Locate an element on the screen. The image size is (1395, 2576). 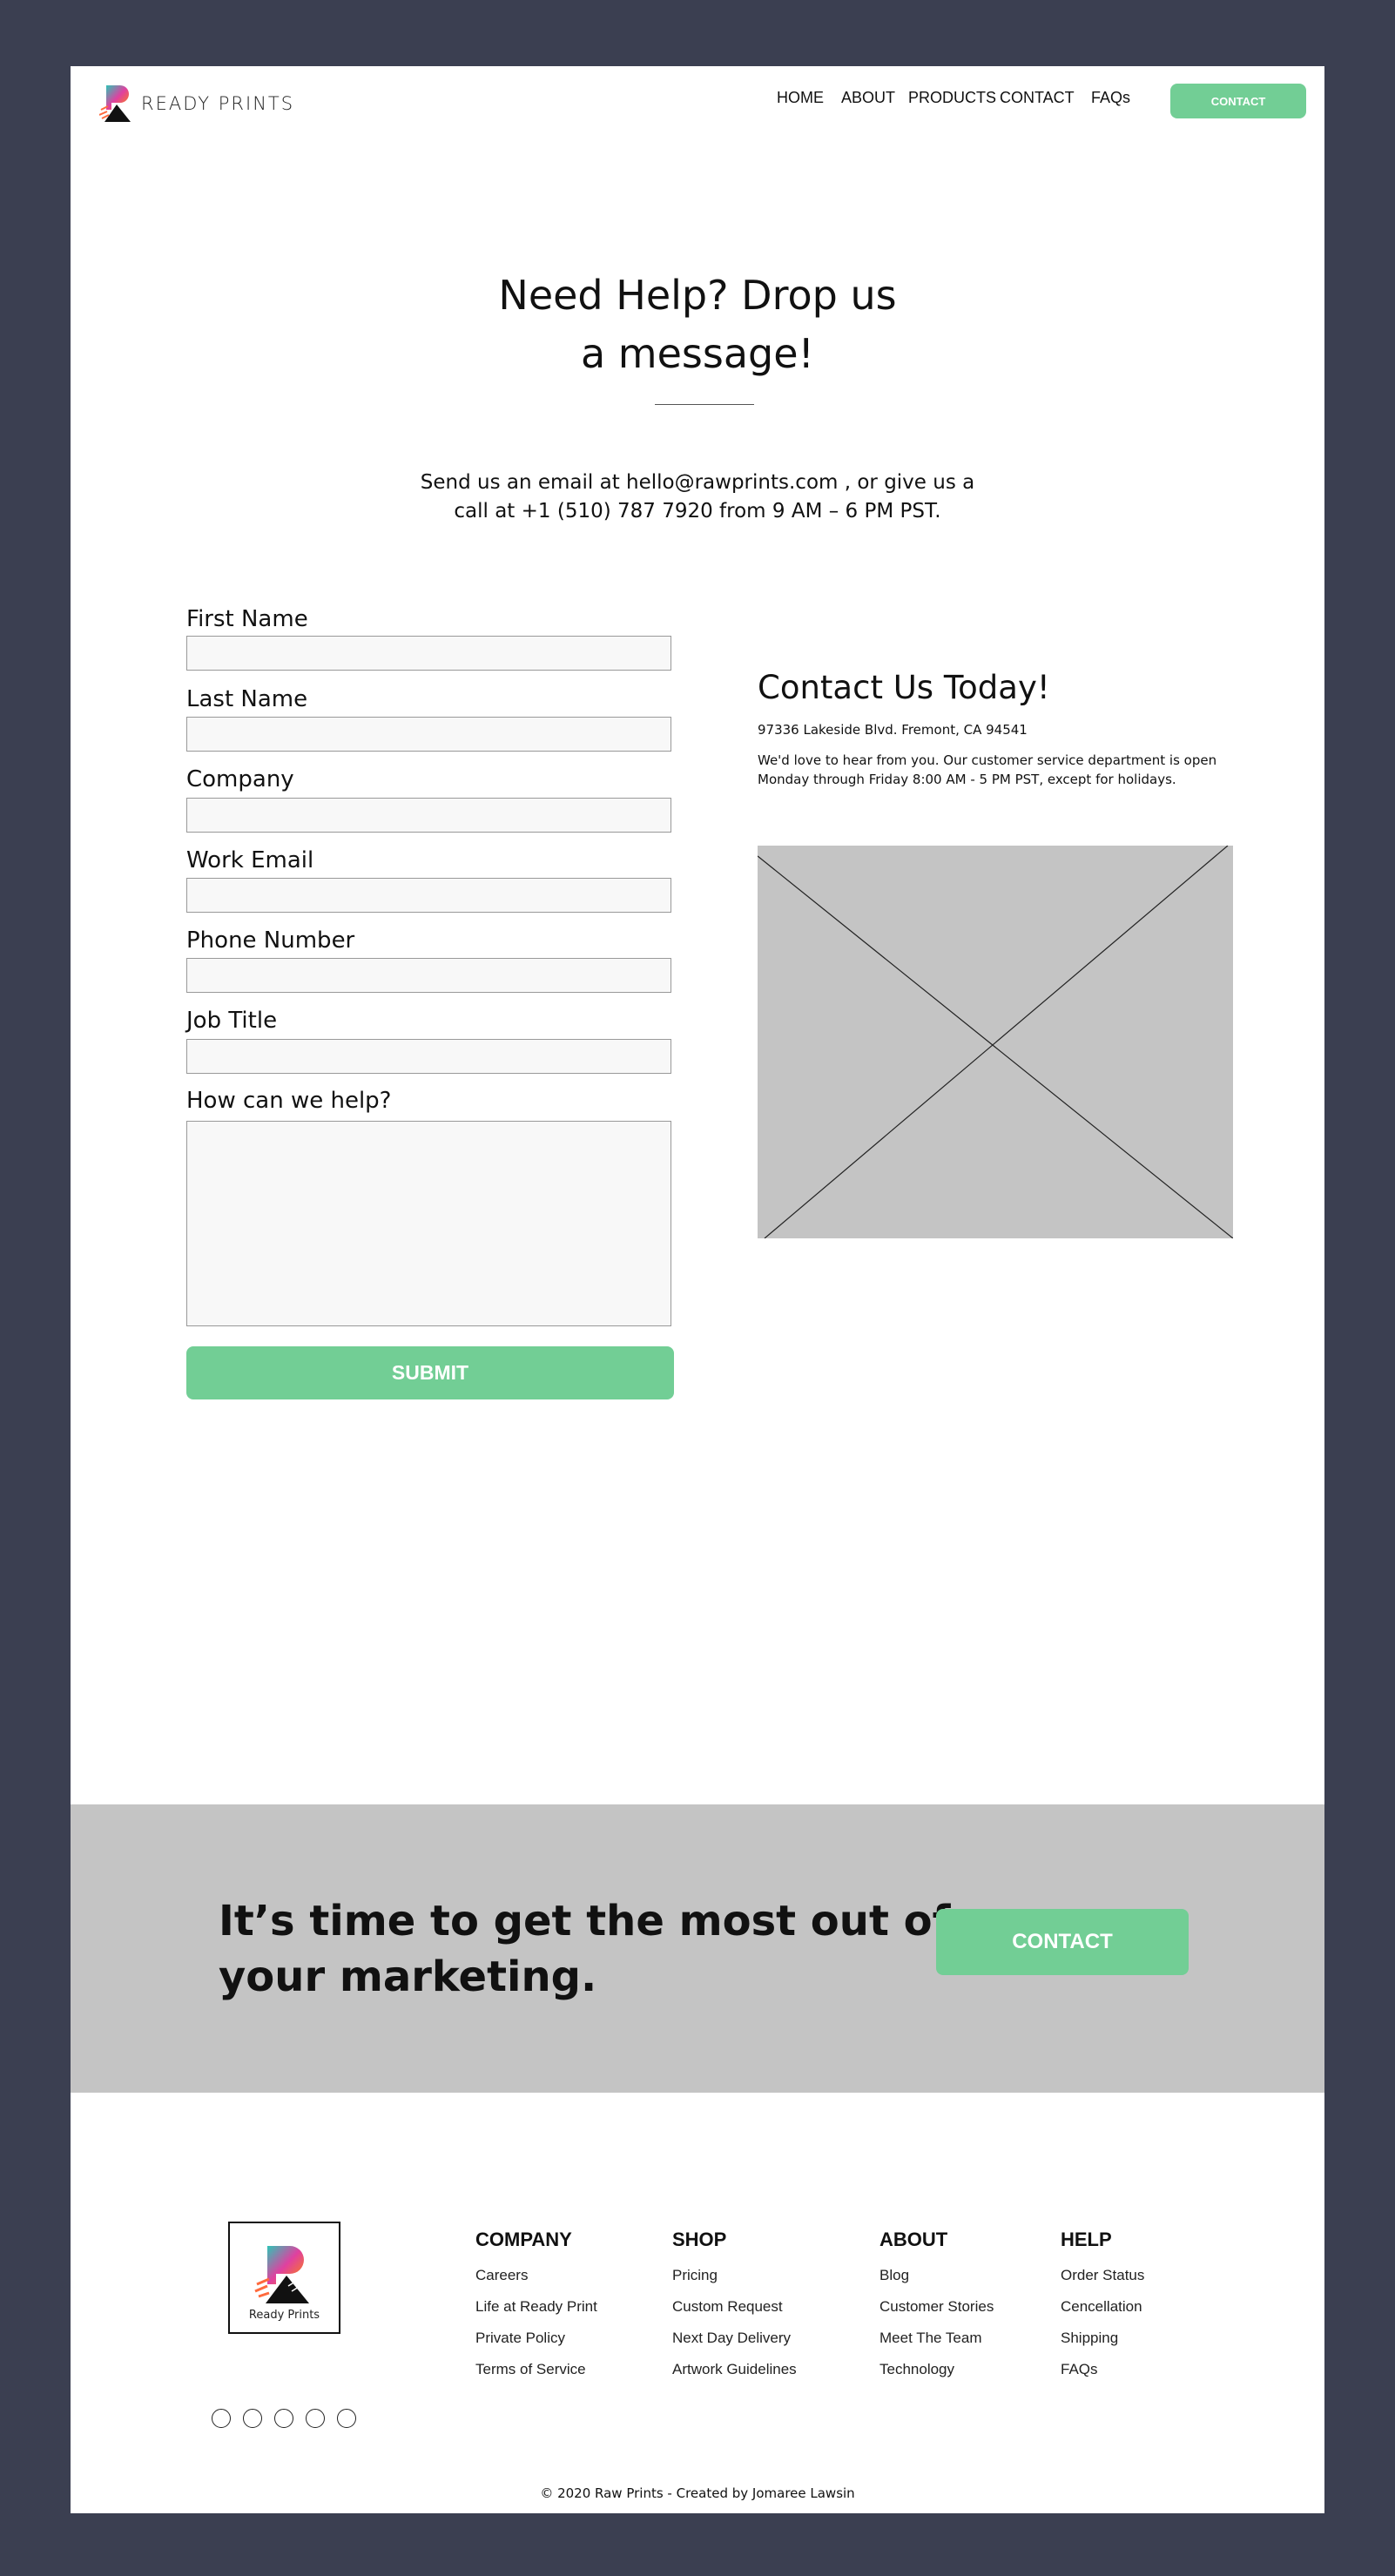
footer-logo-text: Ready Prints is located at coordinates (284, 2315).